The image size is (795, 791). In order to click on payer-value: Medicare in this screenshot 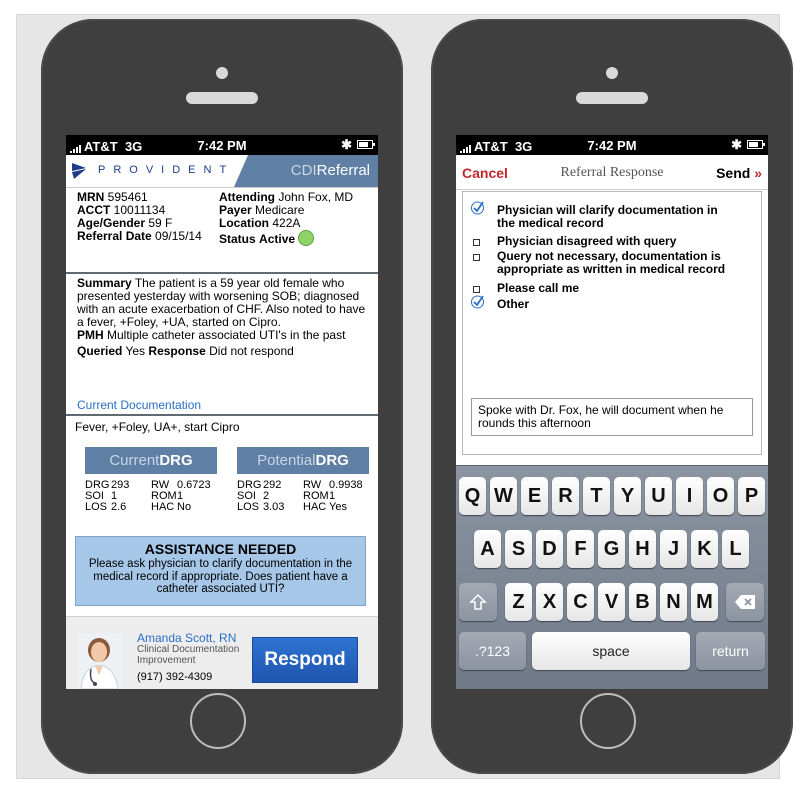, I will do `click(280, 210)`.